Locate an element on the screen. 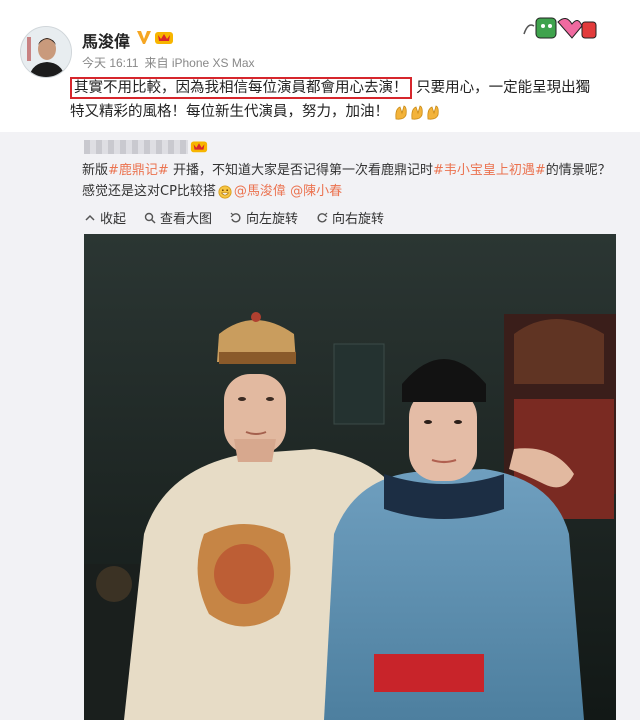  post-text-continued: 只要用心，一定能呈現出獨 is located at coordinates (503, 88).